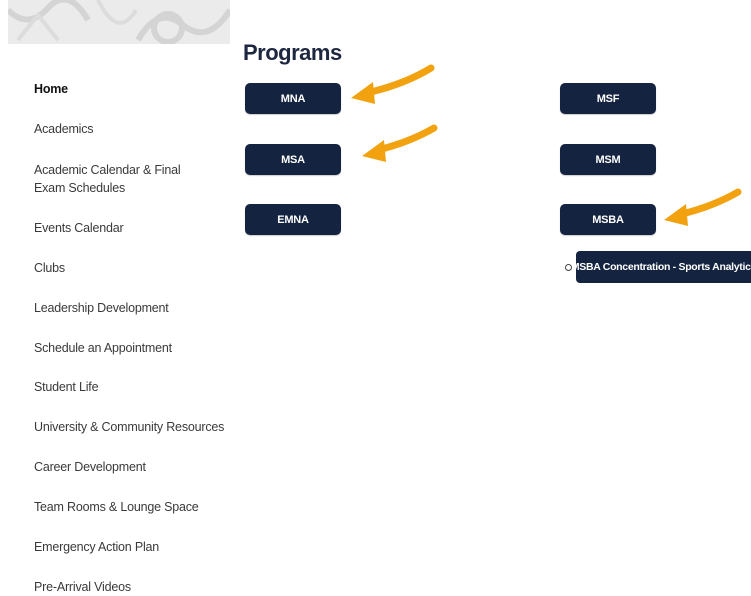 This screenshot has width=751, height=596. Describe the element at coordinates (119, 22) in the screenshot. I see `header-banner-image` at that location.